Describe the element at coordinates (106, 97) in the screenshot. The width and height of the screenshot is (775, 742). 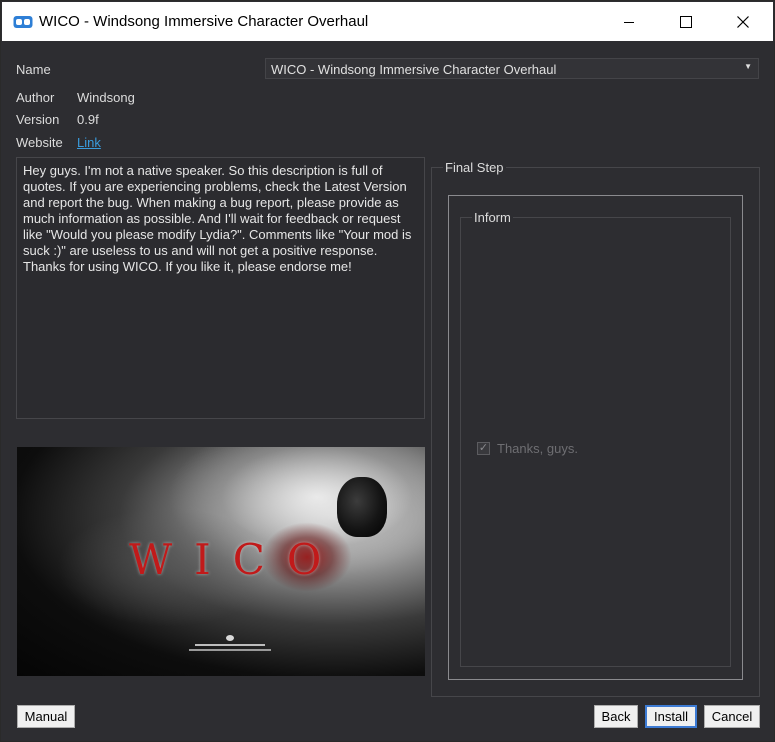
I see `author-value: Windsong` at that location.